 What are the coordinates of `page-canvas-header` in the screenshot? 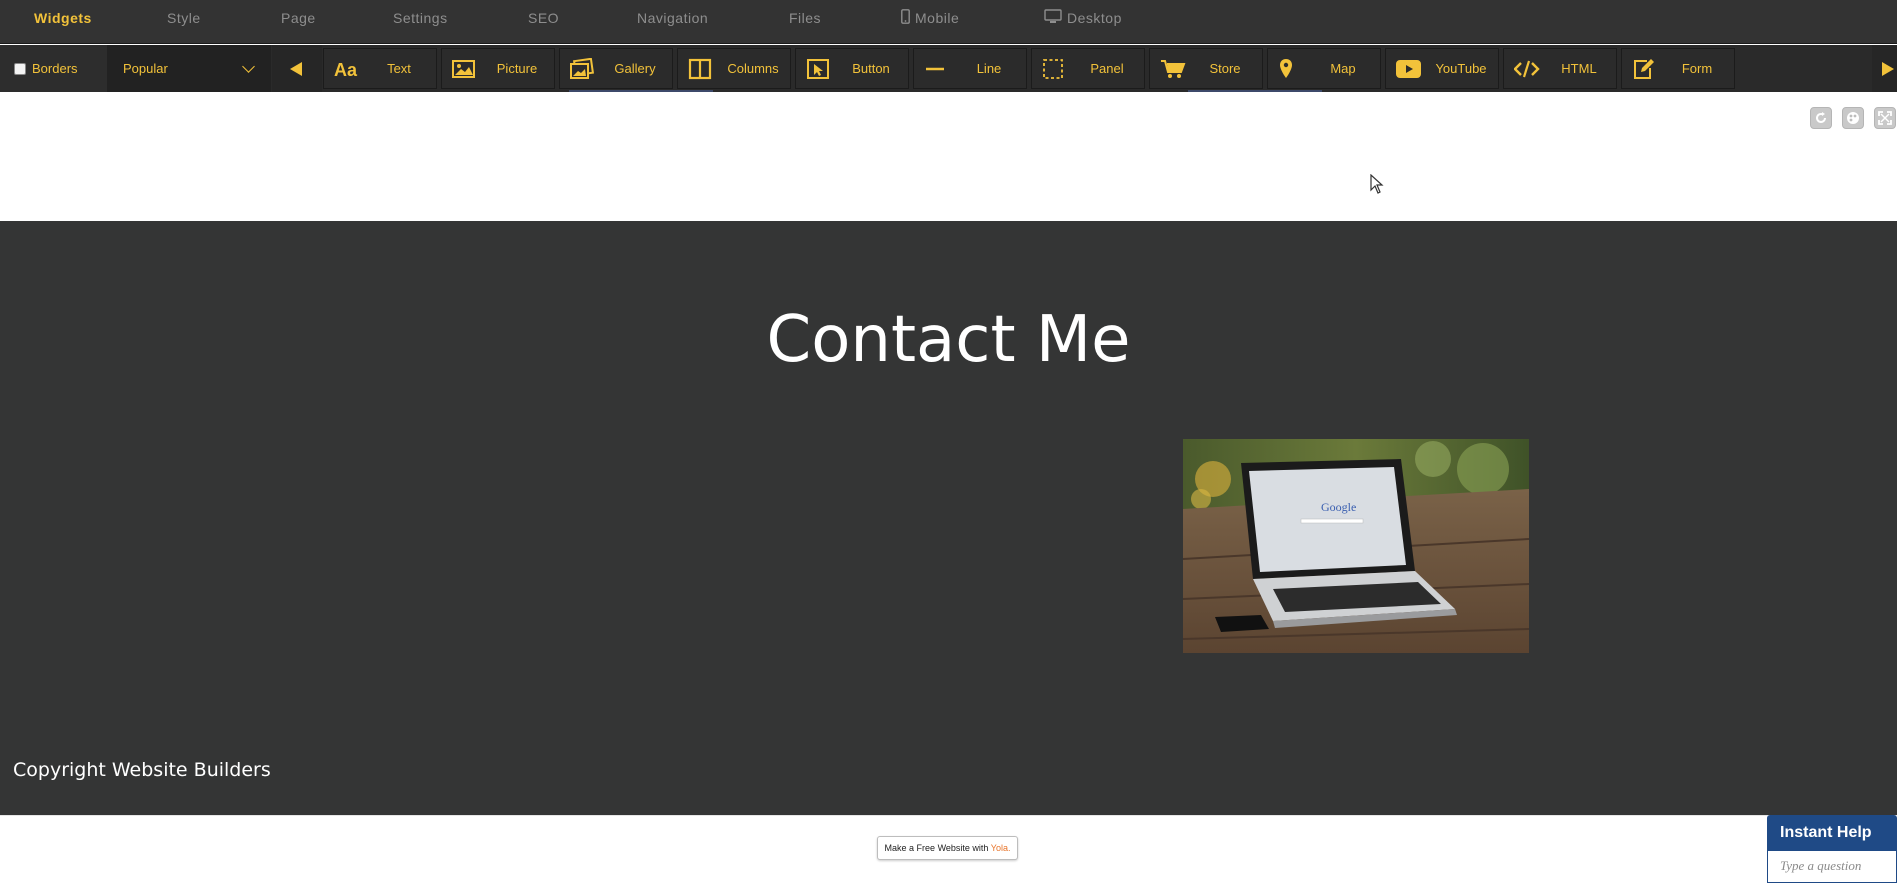 It's located at (948, 156).